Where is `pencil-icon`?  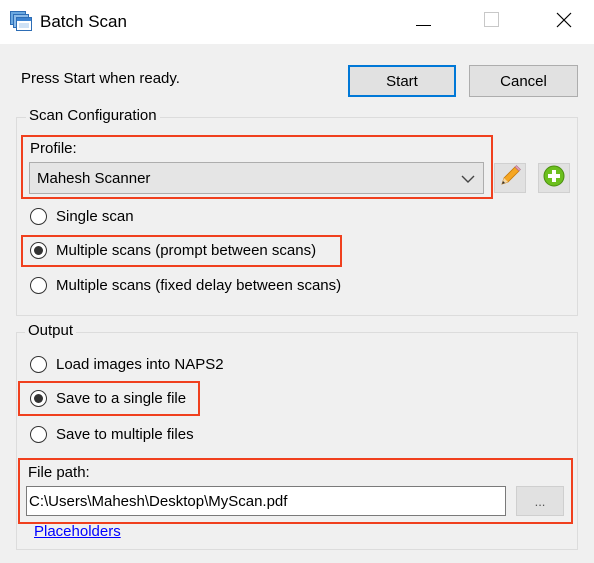
pencil-icon is located at coordinates (510, 178).